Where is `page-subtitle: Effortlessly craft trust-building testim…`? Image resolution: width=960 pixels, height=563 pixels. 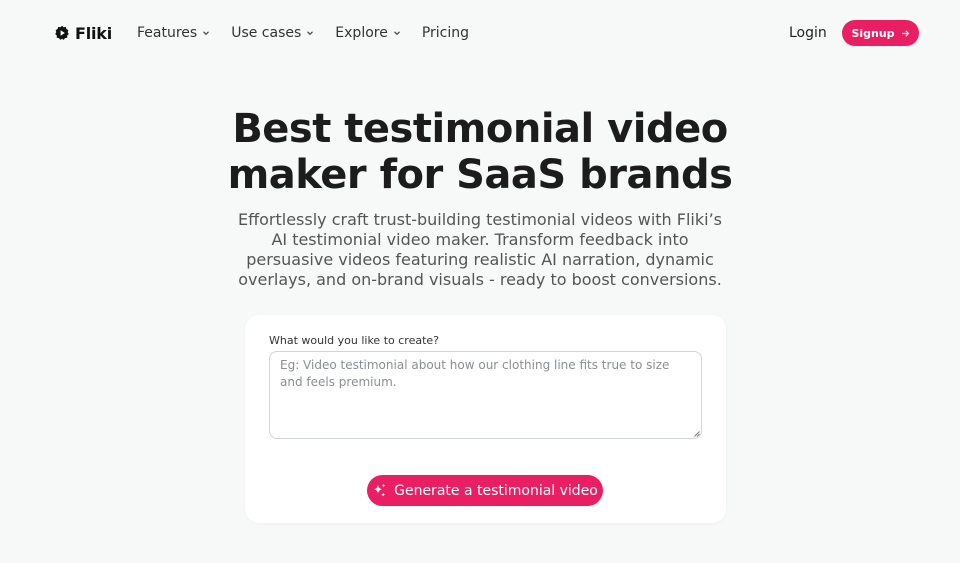
page-subtitle: Effortlessly craft trust-building testim… is located at coordinates (480, 249).